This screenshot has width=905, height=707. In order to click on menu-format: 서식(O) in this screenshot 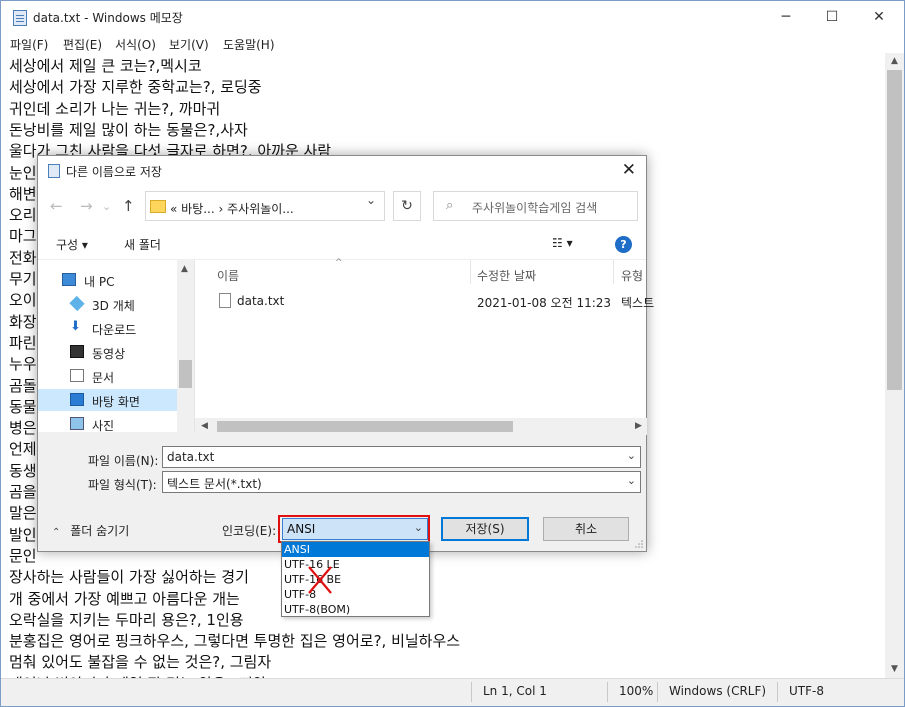, I will do `click(135, 44)`.